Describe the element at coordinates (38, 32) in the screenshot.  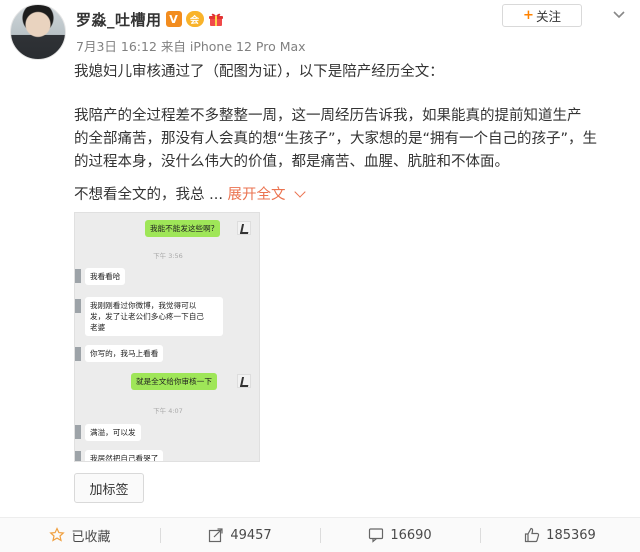
I see `avatar` at that location.